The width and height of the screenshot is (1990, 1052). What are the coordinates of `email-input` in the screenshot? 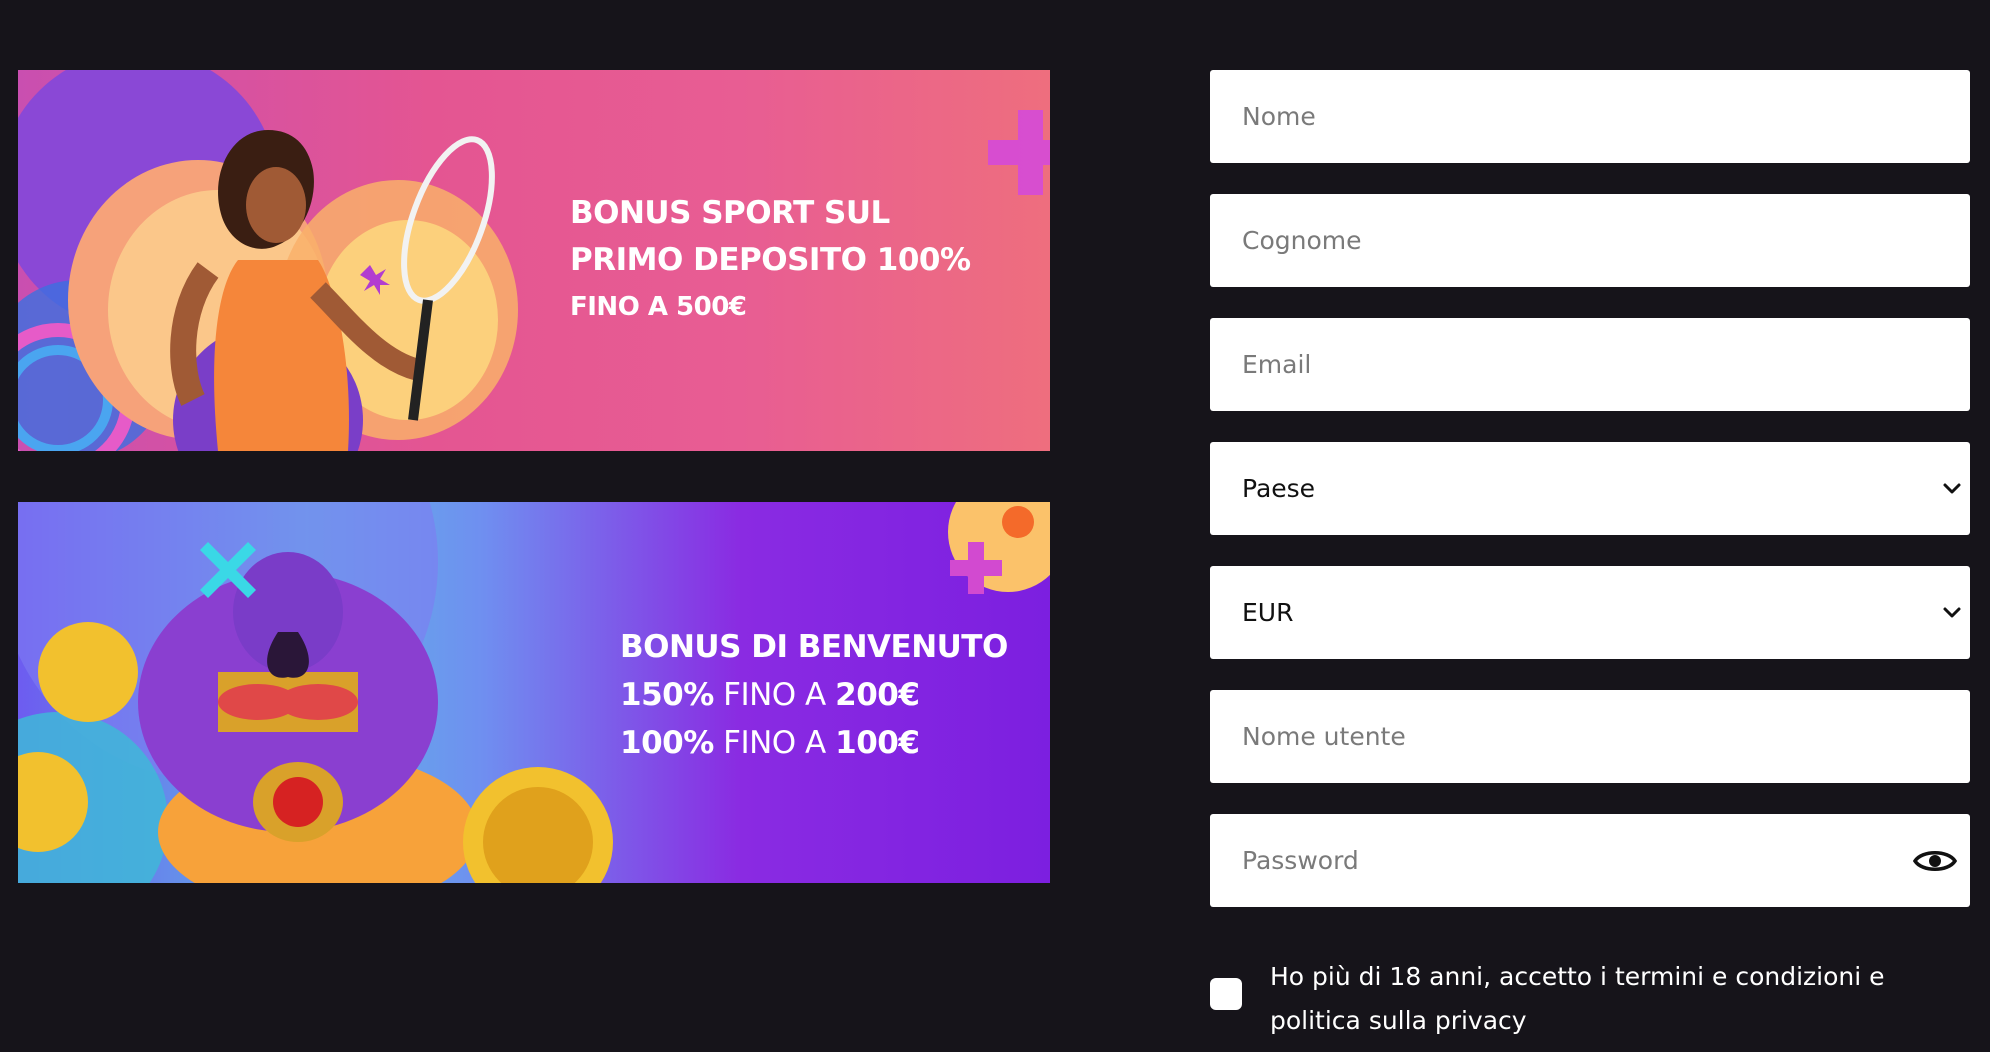 It's located at (1590, 364).